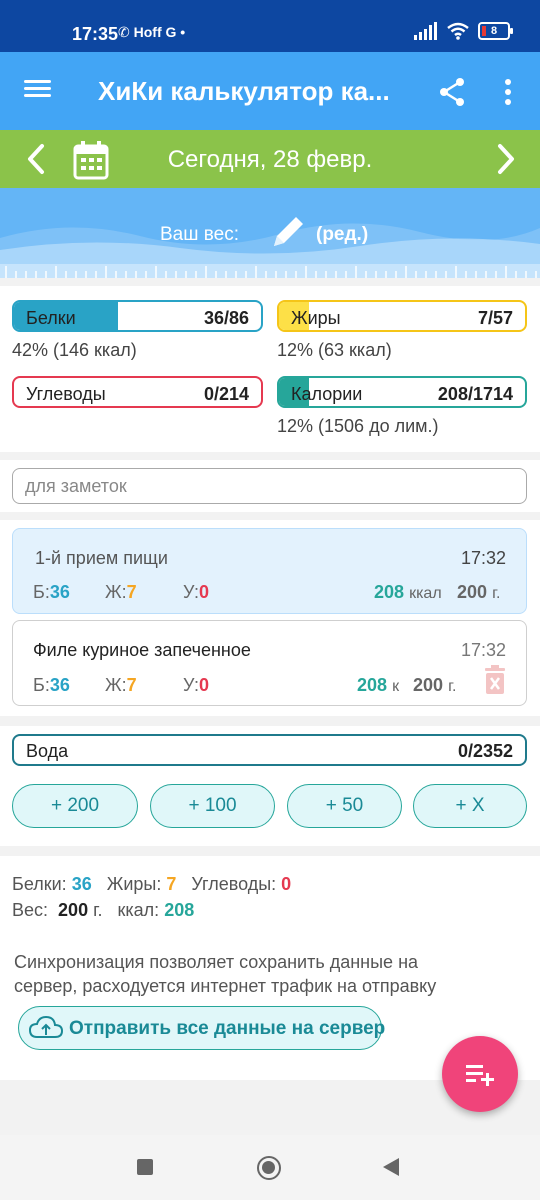 Image resolution: width=540 pixels, height=1200 pixels. What do you see at coordinates (495, 318) in the screenshot?
I see `fat-value: 7/57` at bounding box center [495, 318].